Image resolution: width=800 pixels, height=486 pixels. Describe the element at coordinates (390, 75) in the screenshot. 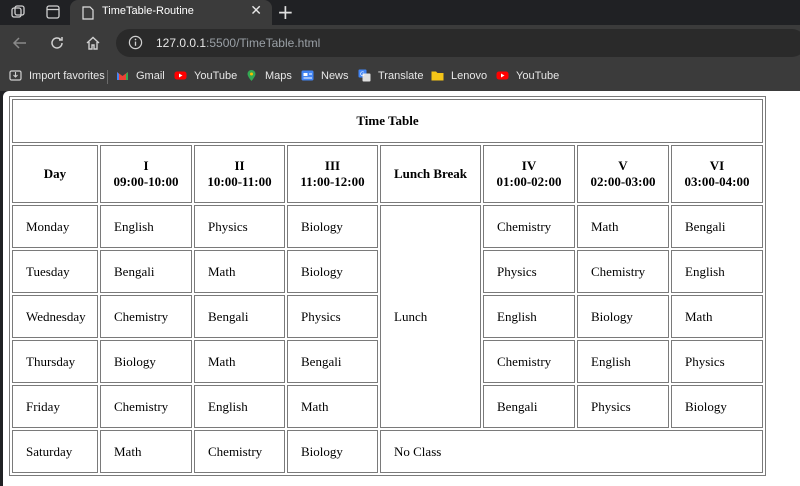

I see `bookmark-translate: G Translate` at that location.